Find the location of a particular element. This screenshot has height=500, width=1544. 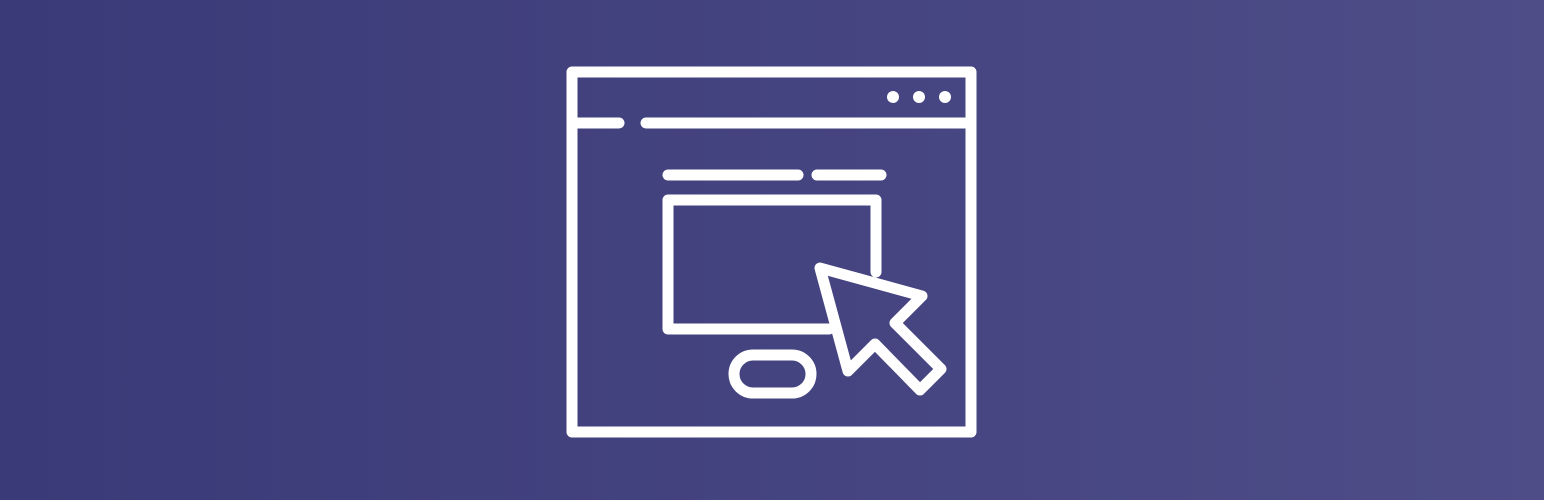

content-box-shape is located at coordinates (772, 264).